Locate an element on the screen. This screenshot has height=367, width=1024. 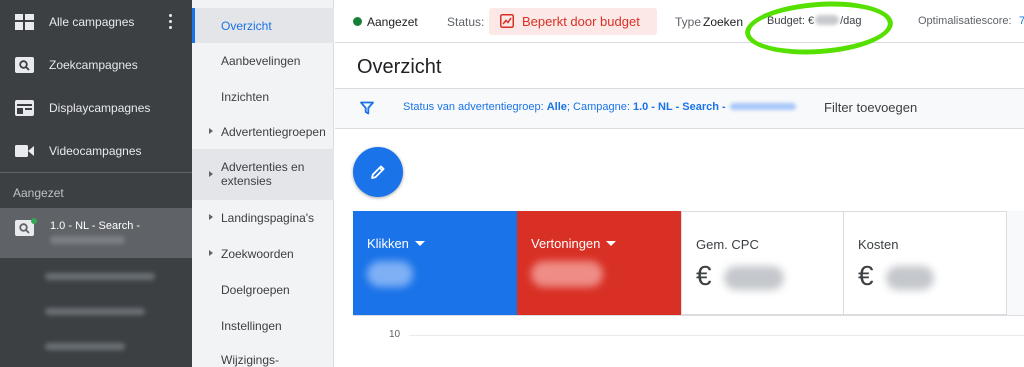
metric-card-impressions: Vertoningen is located at coordinates (599, 263).